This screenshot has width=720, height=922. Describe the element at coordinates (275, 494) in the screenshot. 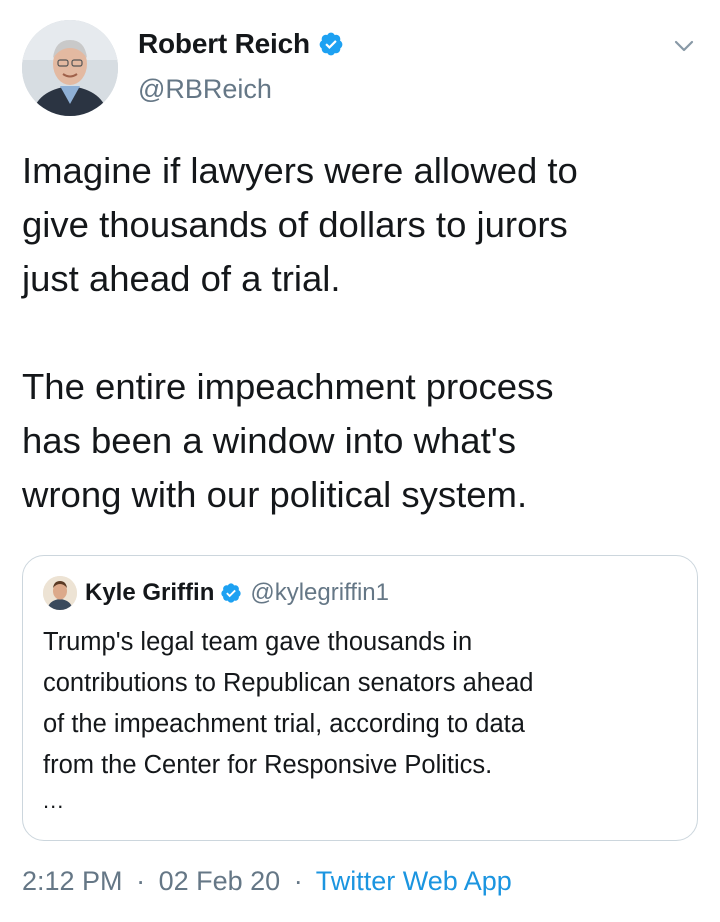

I see `tweet-text-line: wrong with our political system.` at that location.